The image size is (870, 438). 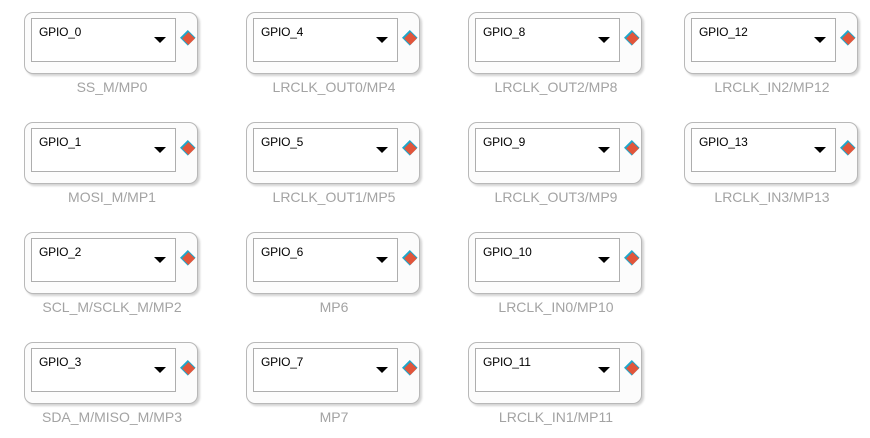 I want to click on gpio-block-frame: GPIO_2, so click(x=111, y=263).